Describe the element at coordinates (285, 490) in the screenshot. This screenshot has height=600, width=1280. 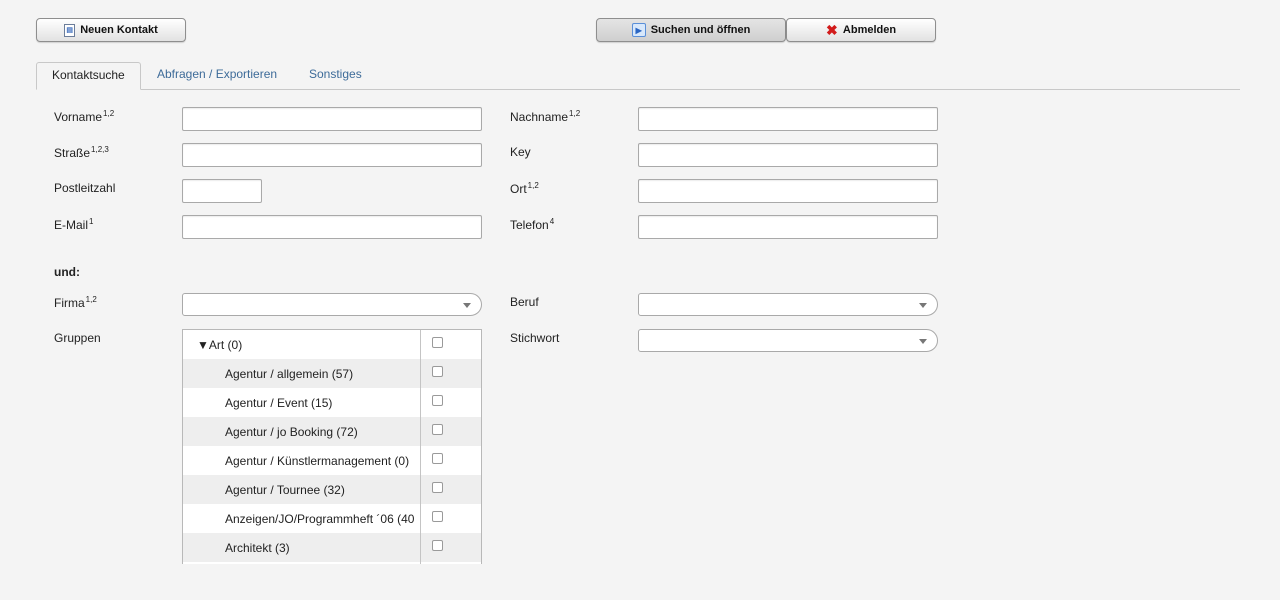
I see `tree-item-label: Agentur / Tournee (32)` at that location.